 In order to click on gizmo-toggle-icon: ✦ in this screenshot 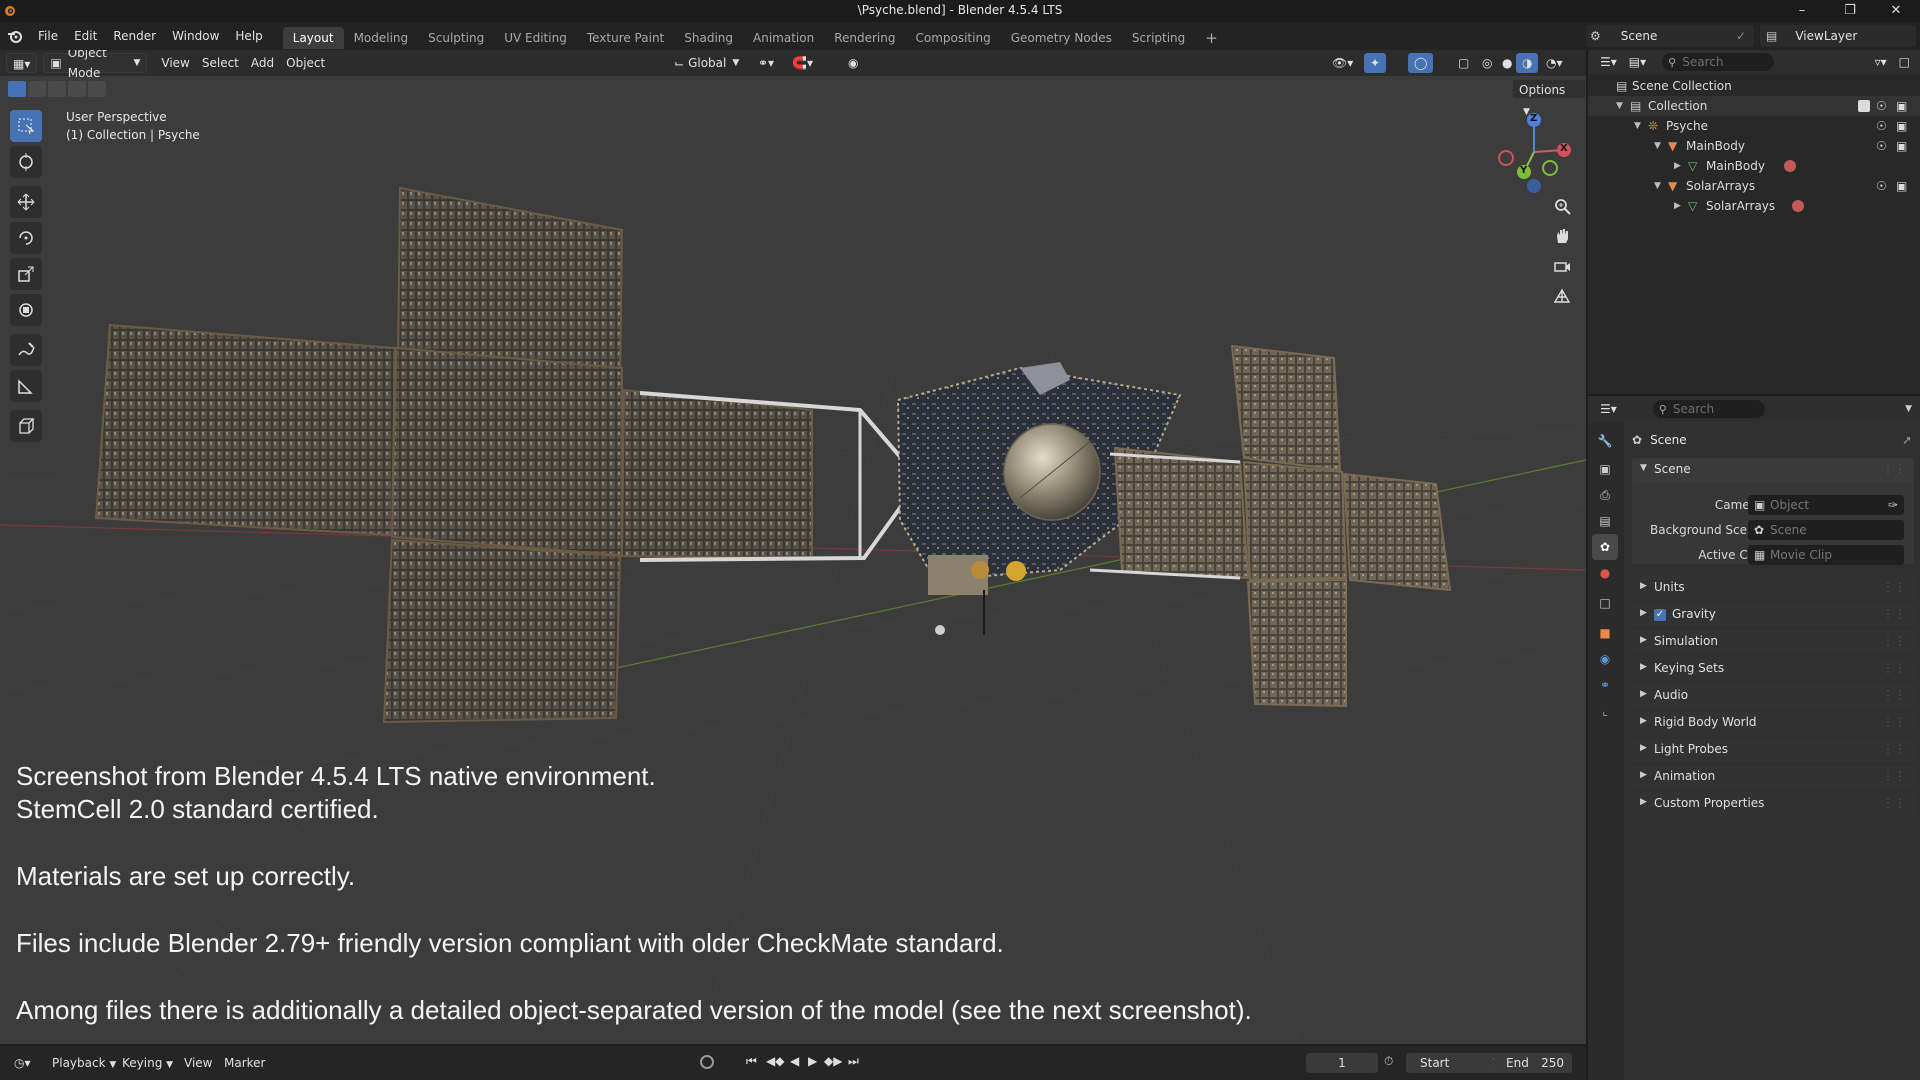, I will do `click(1375, 63)`.